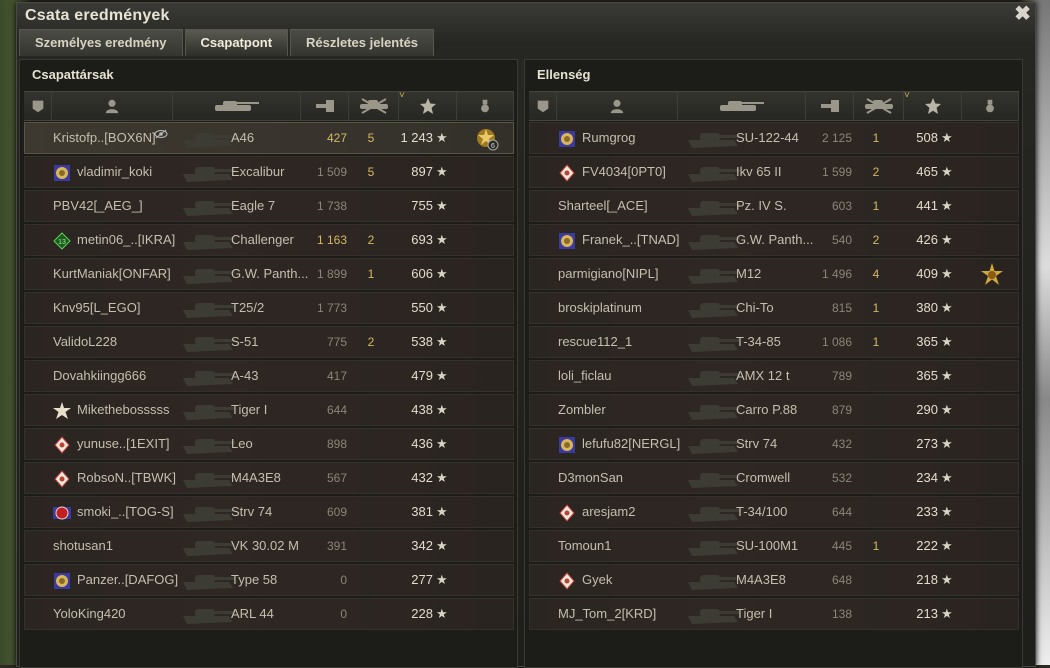  I want to click on player-row: YoloKing420 ARL 44 0 228 ★, so click(269, 614).